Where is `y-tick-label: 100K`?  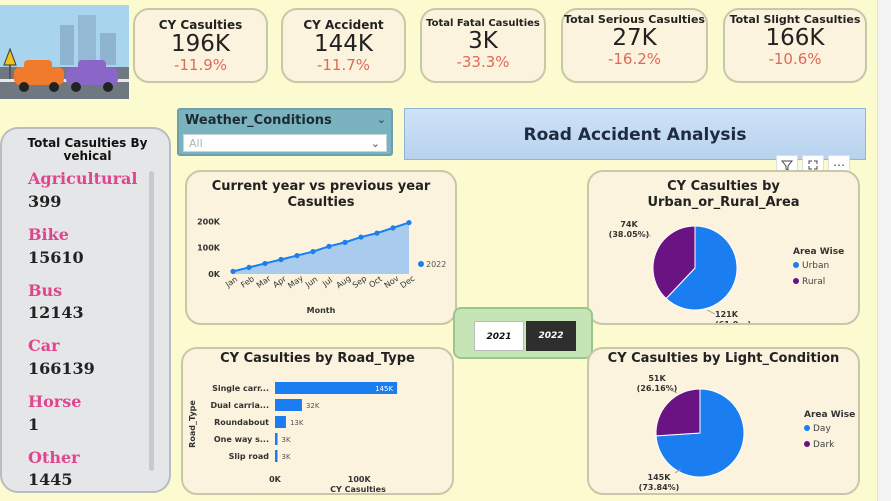
y-tick-label: 100K is located at coordinates (209, 248).